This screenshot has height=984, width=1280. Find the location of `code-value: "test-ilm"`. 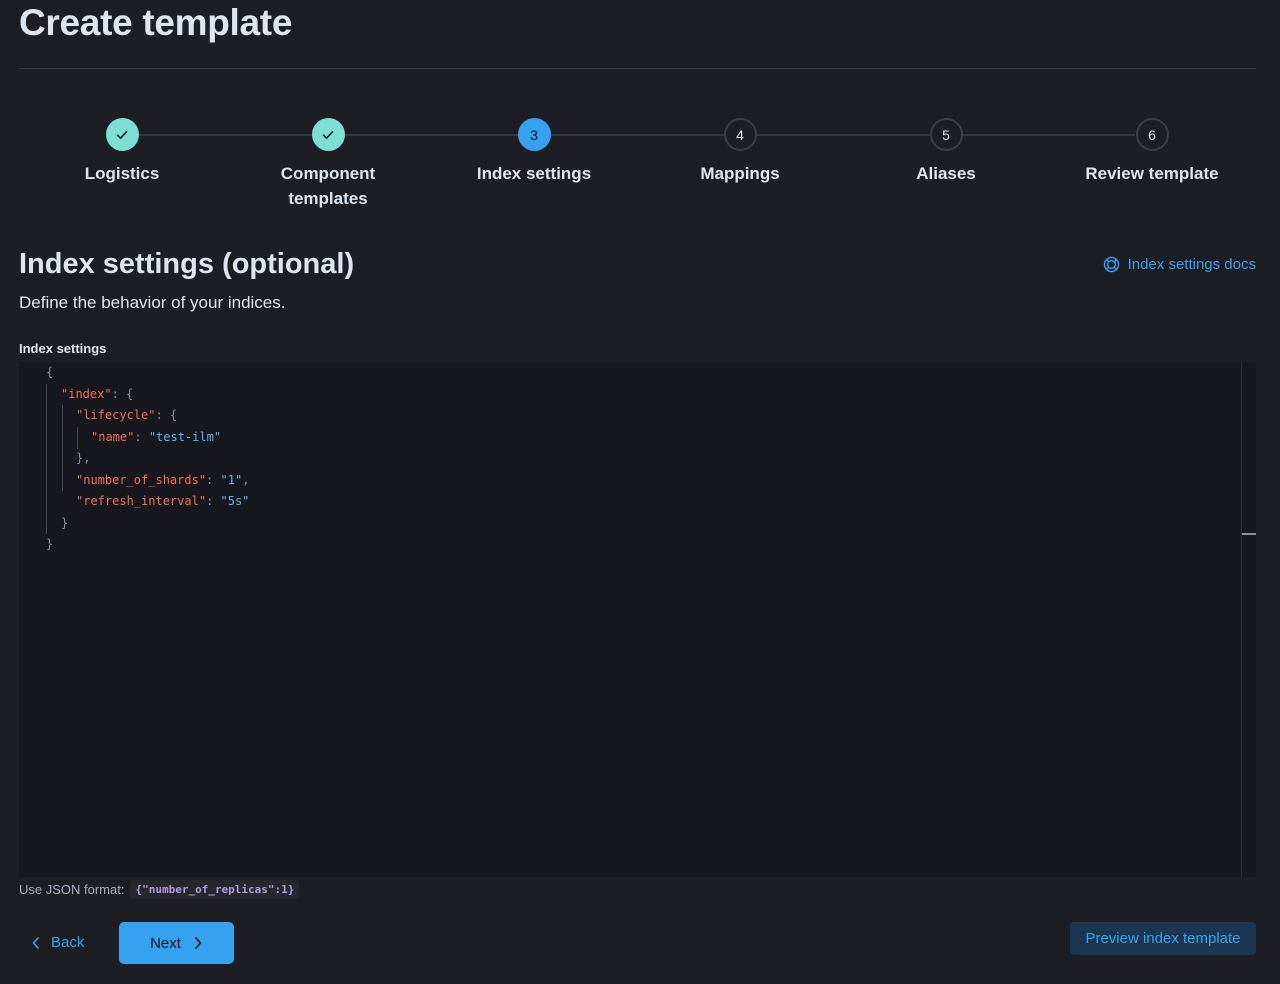

code-value: "test-ilm" is located at coordinates (185, 437).